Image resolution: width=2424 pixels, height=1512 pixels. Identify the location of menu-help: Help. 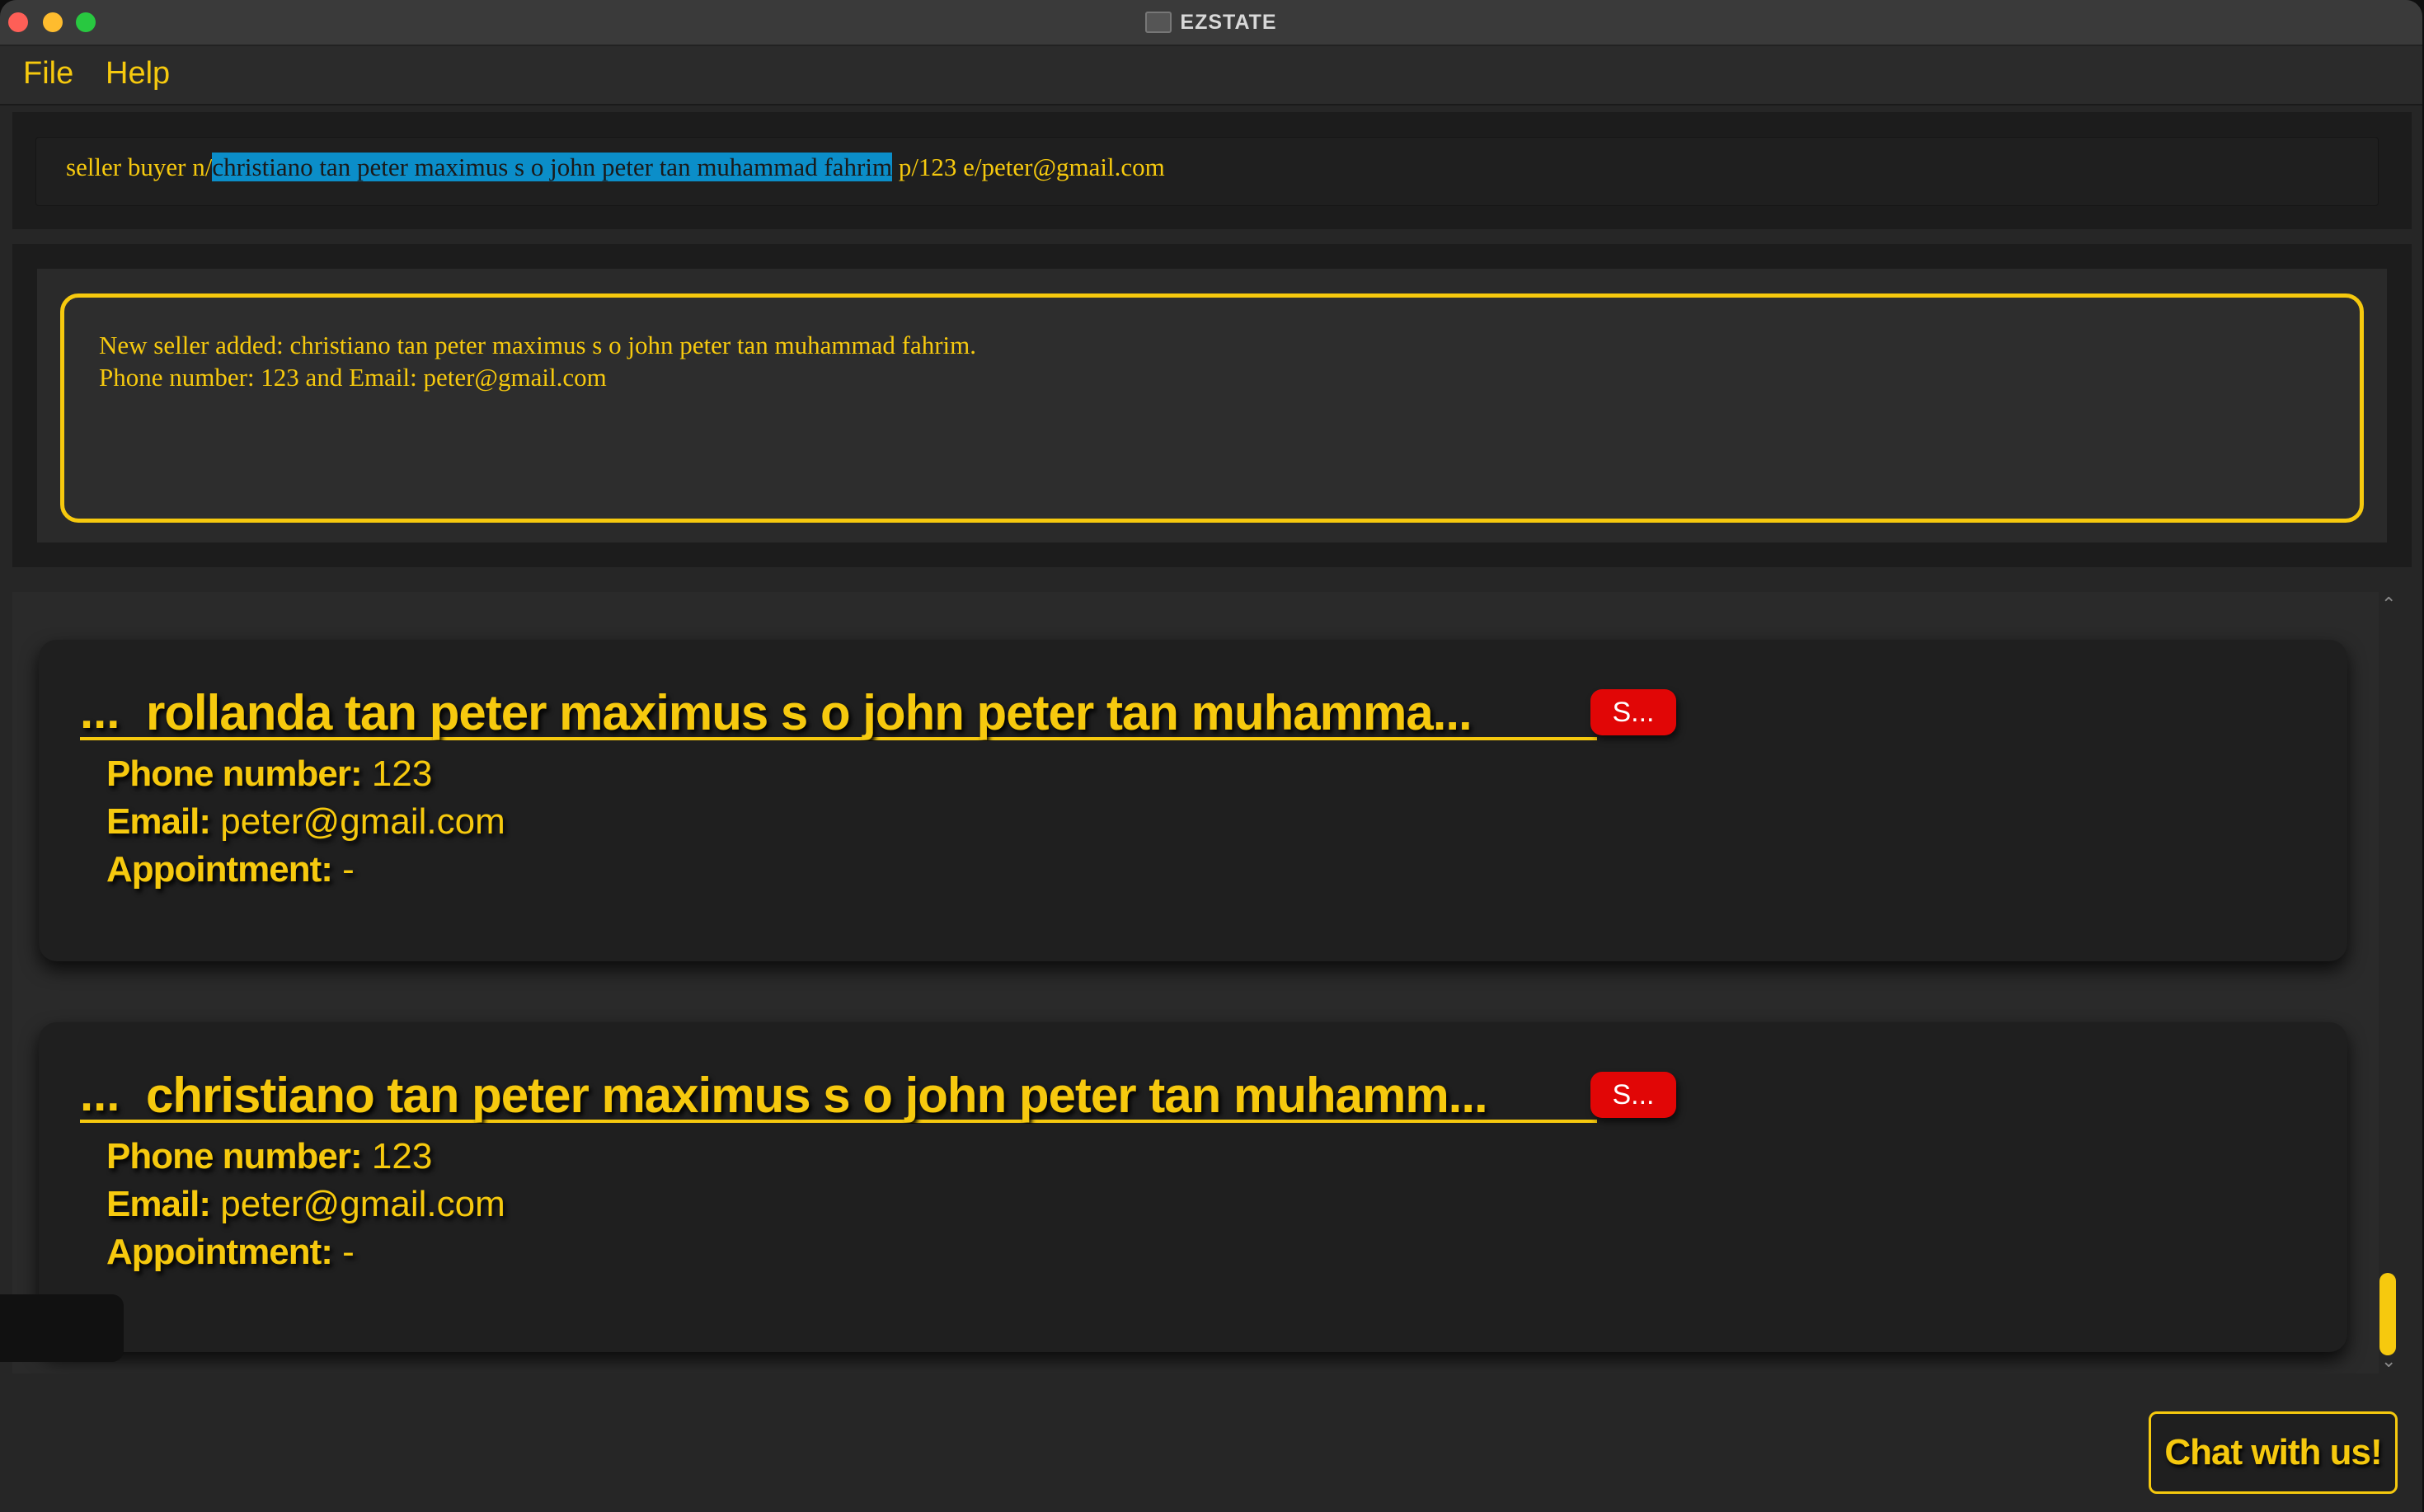
(138, 74).